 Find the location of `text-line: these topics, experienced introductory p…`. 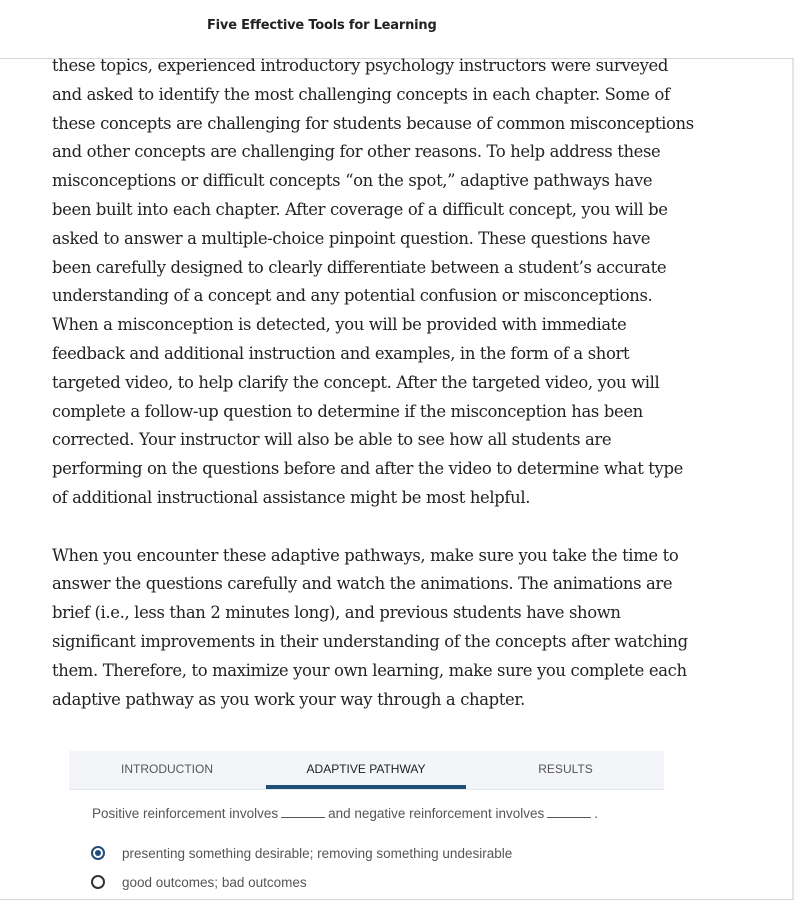

text-line: these topics, experienced introductory p… is located at coordinates (360, 65).